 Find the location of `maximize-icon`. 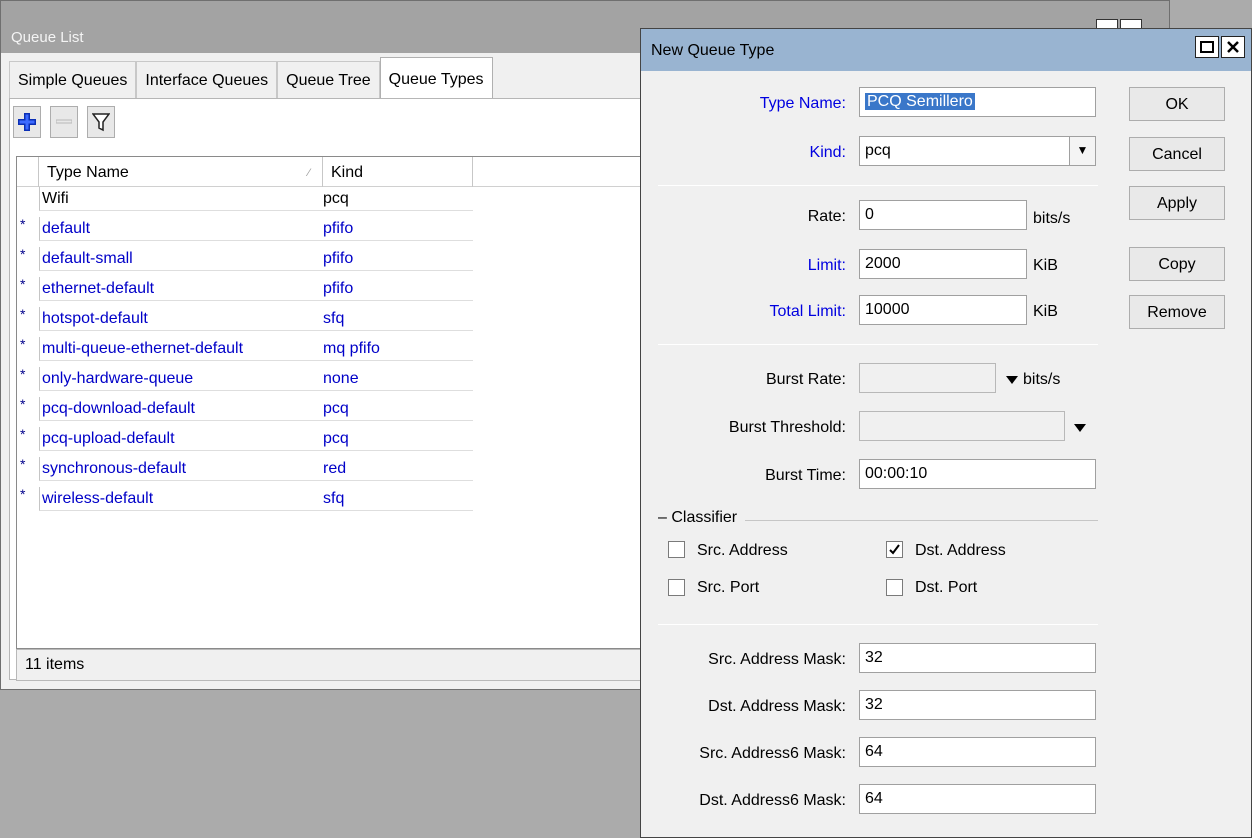

maximize-icon is located at coordinates (1207, 47).